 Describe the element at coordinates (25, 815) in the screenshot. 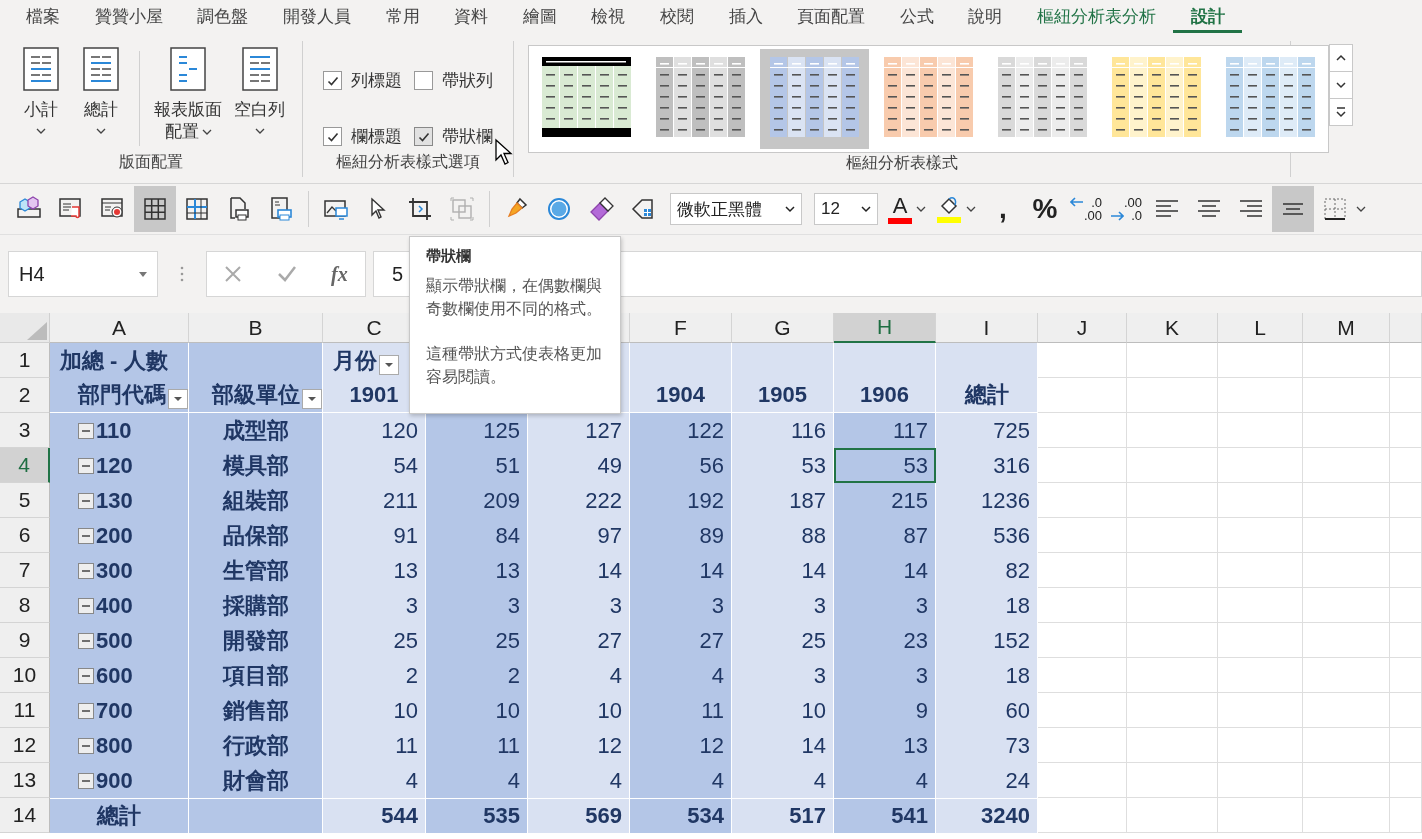

I see `row-header: 14` at that location.